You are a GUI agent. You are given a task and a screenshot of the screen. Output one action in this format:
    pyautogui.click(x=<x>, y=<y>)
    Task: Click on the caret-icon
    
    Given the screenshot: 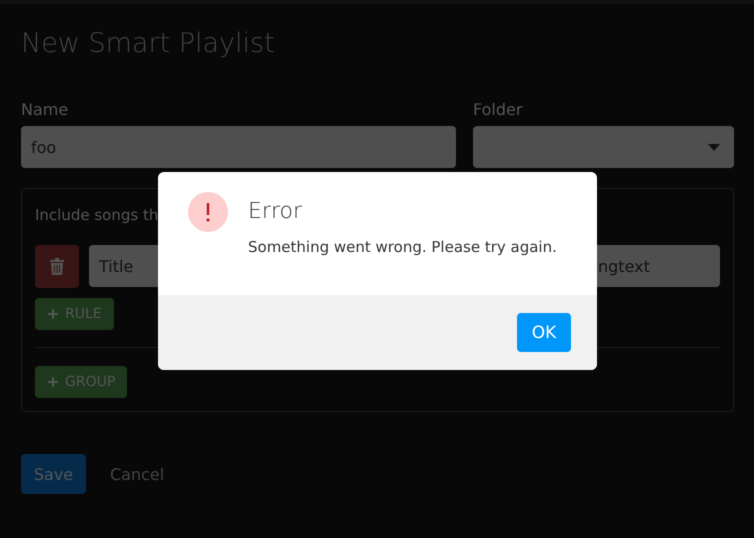 What is the action you would take?
    pyautogui.click(x=714, y=147)
    